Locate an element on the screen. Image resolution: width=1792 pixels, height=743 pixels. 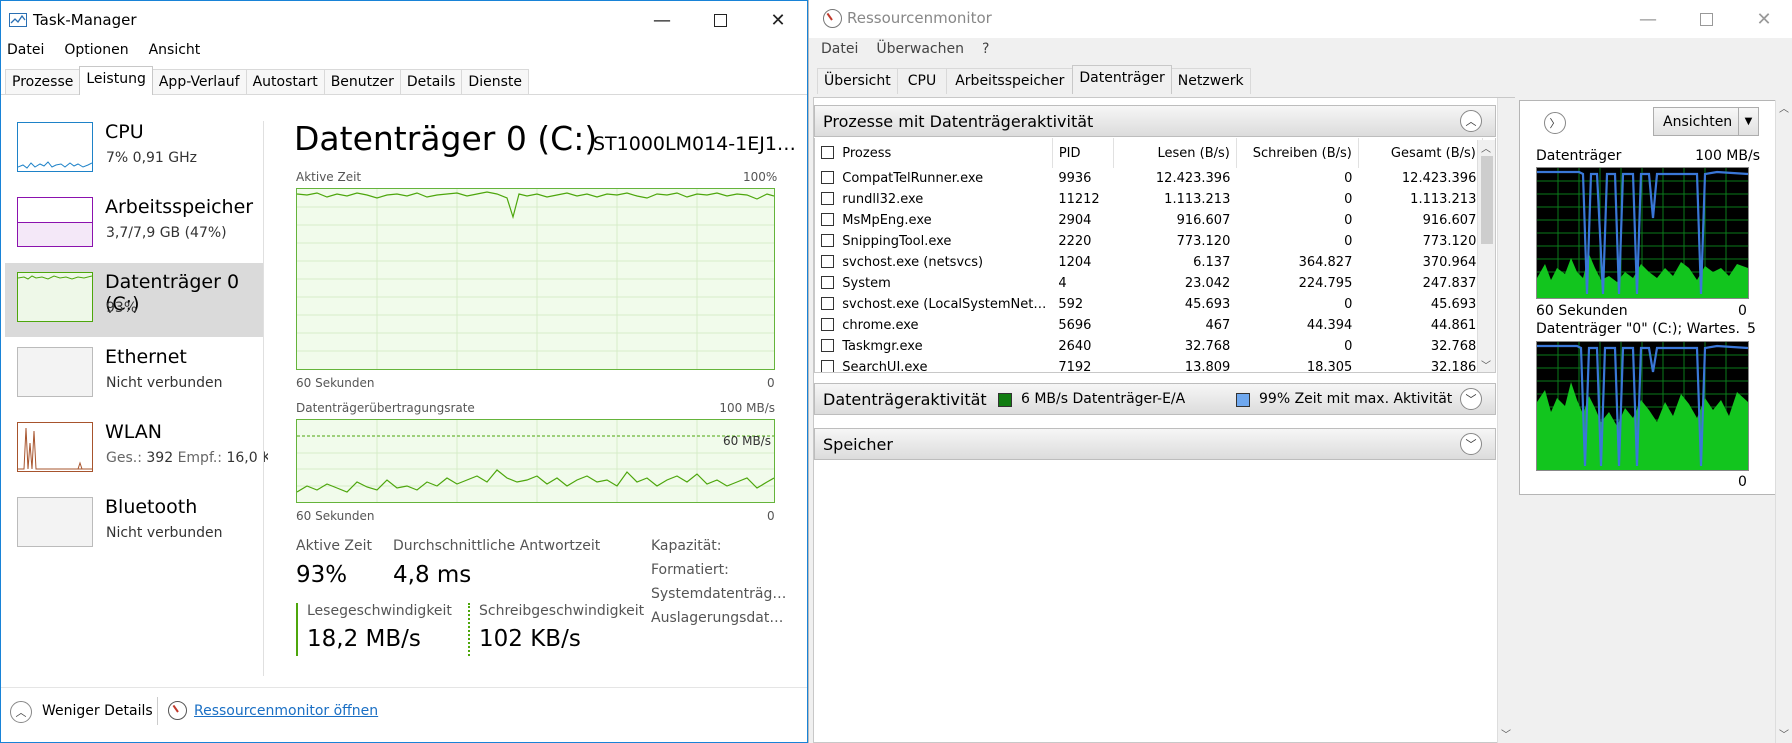
rm-tab-arbeitsspeicher: Arbeitsspeicher is located at coordinates (1010, 81).